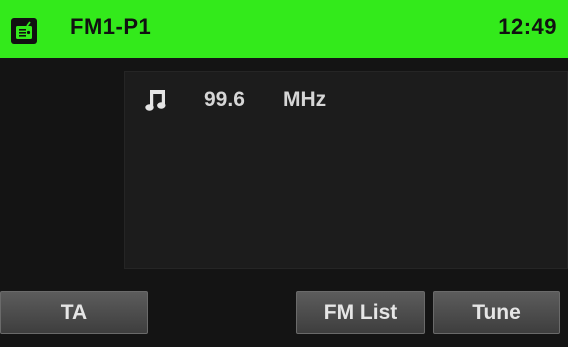 Image resolution: width=568 pixels, height=347 pixels. What do you see at coordinates (224, 99) in the screenshot?
I see `frequency-value: 99.6` at bounding box center [224, 99].